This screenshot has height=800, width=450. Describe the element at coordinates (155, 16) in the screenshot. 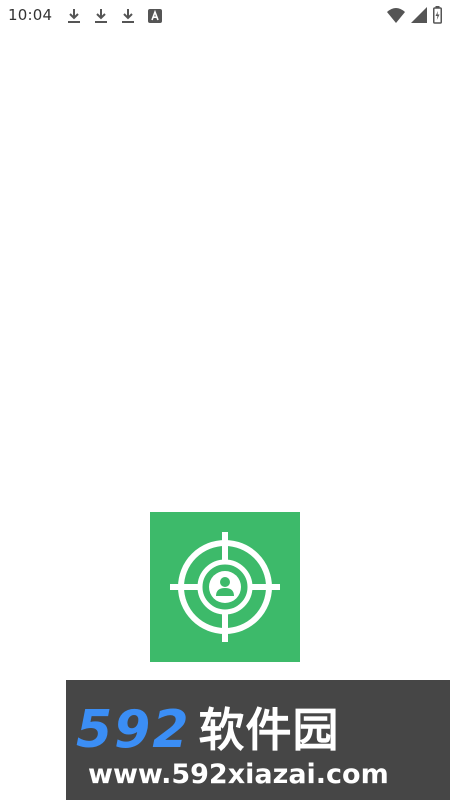

I see `a-badge-icon` at that location.